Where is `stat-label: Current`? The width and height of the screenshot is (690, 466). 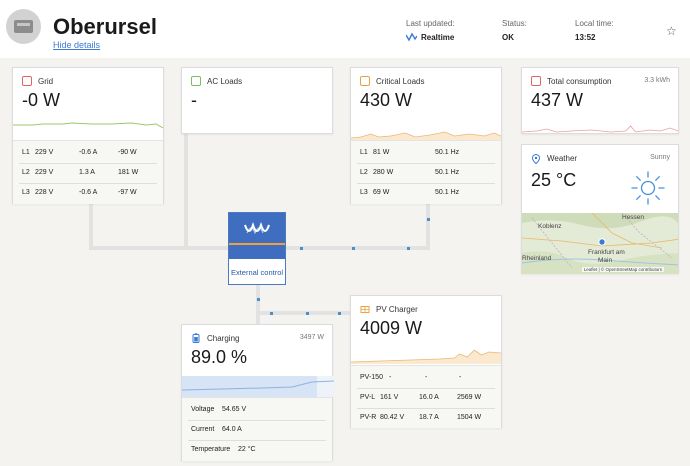
stat-label: Current is located at coordinates (203, 429).